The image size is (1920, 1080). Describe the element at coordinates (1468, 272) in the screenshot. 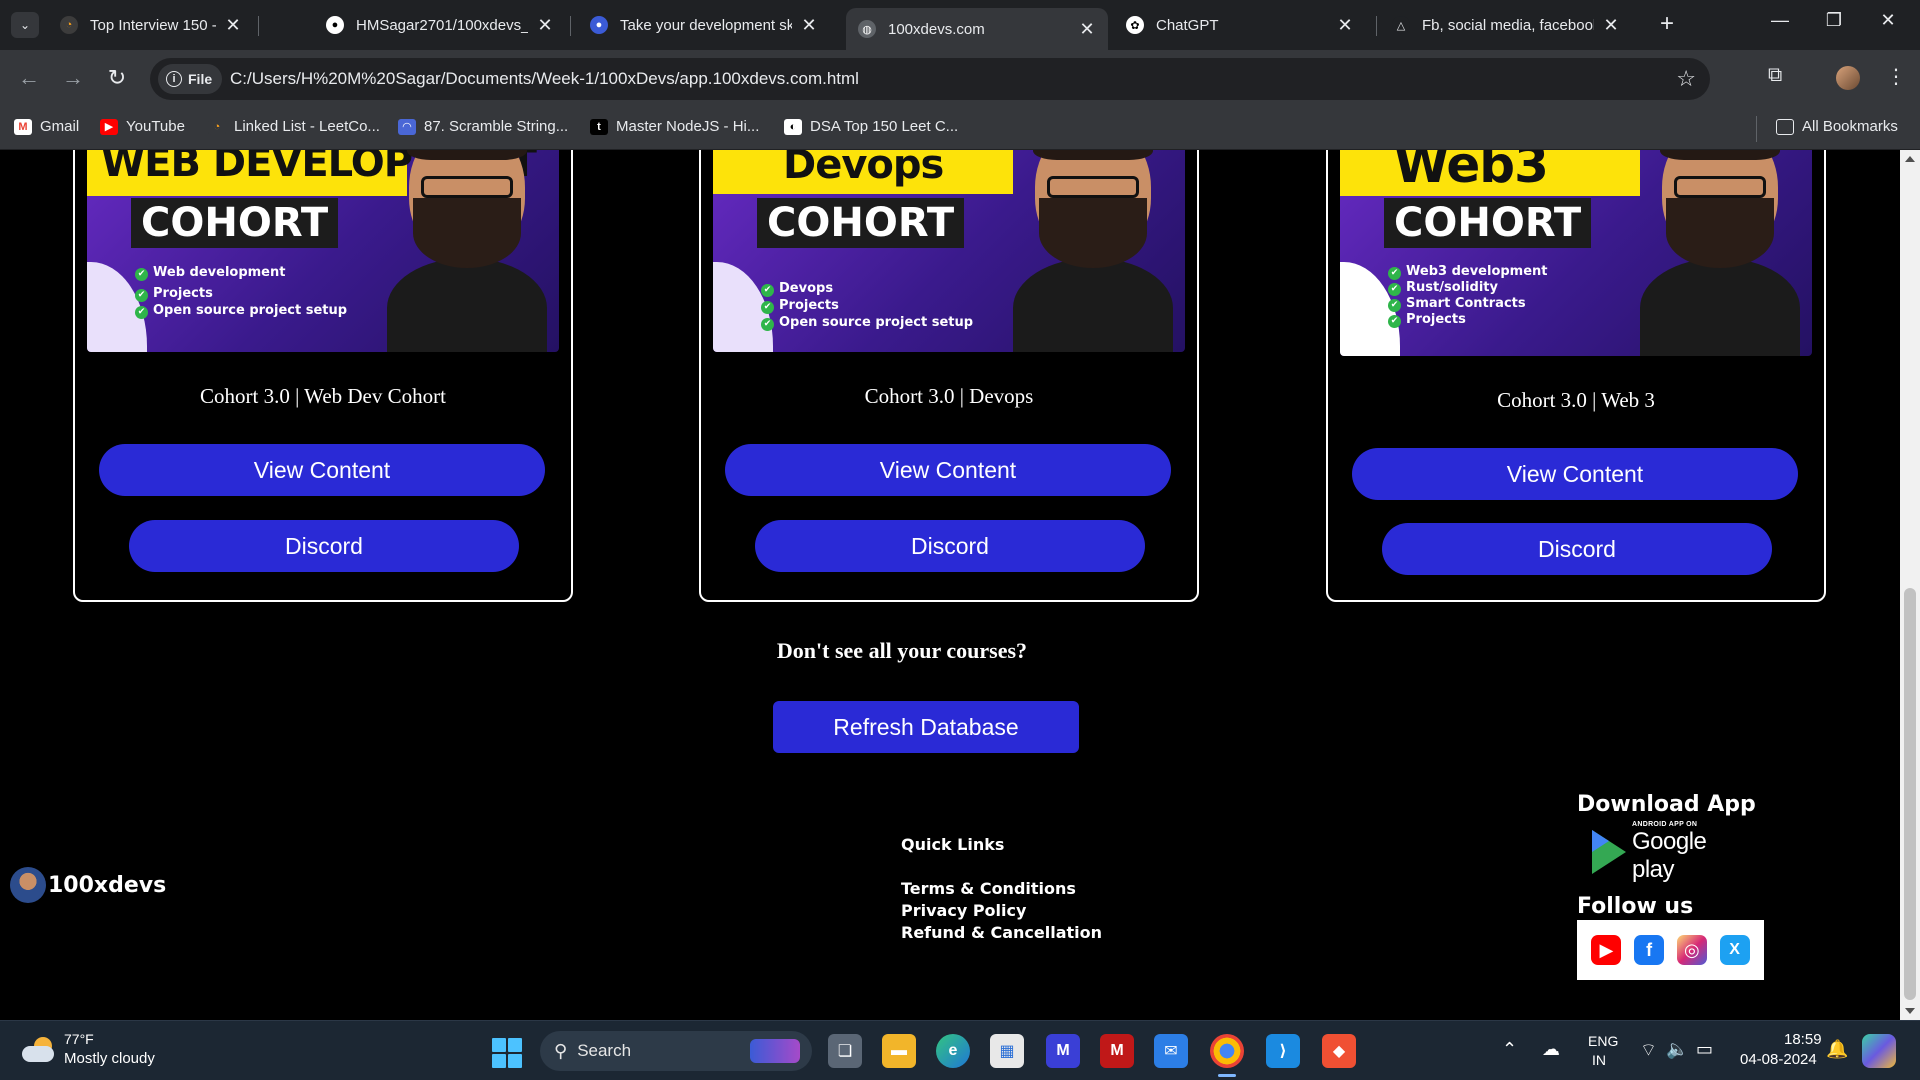

I see `bullet: Web3 development` at that location.